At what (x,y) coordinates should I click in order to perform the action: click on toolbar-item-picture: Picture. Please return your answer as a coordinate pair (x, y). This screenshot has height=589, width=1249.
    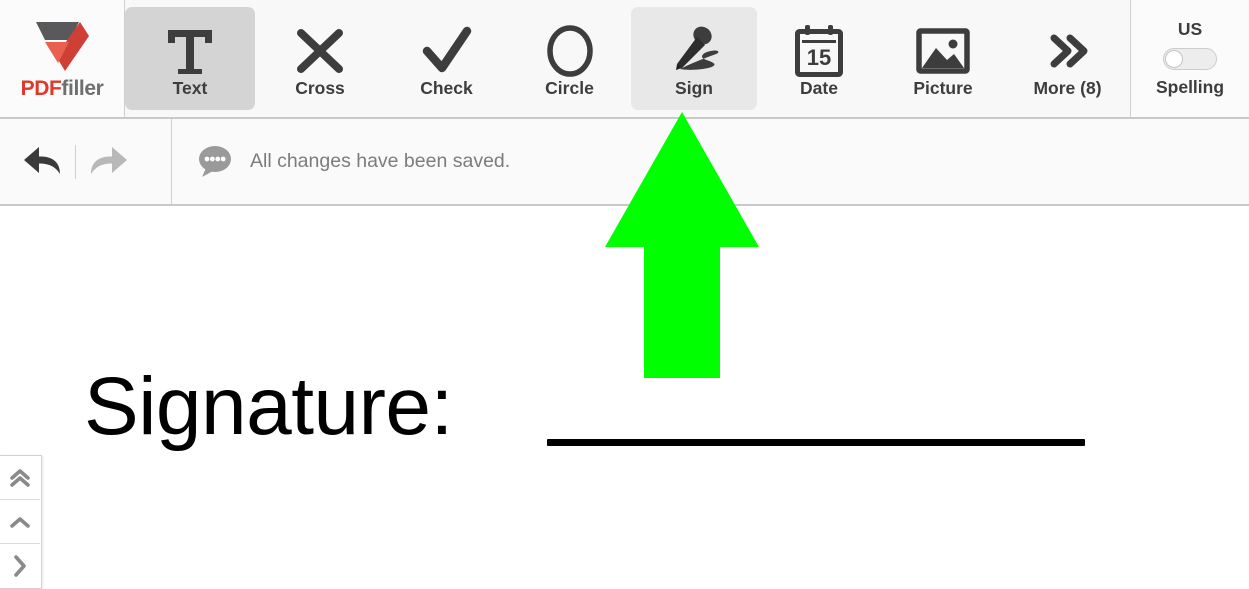
    Looking at the image, I should click on (943, 58).